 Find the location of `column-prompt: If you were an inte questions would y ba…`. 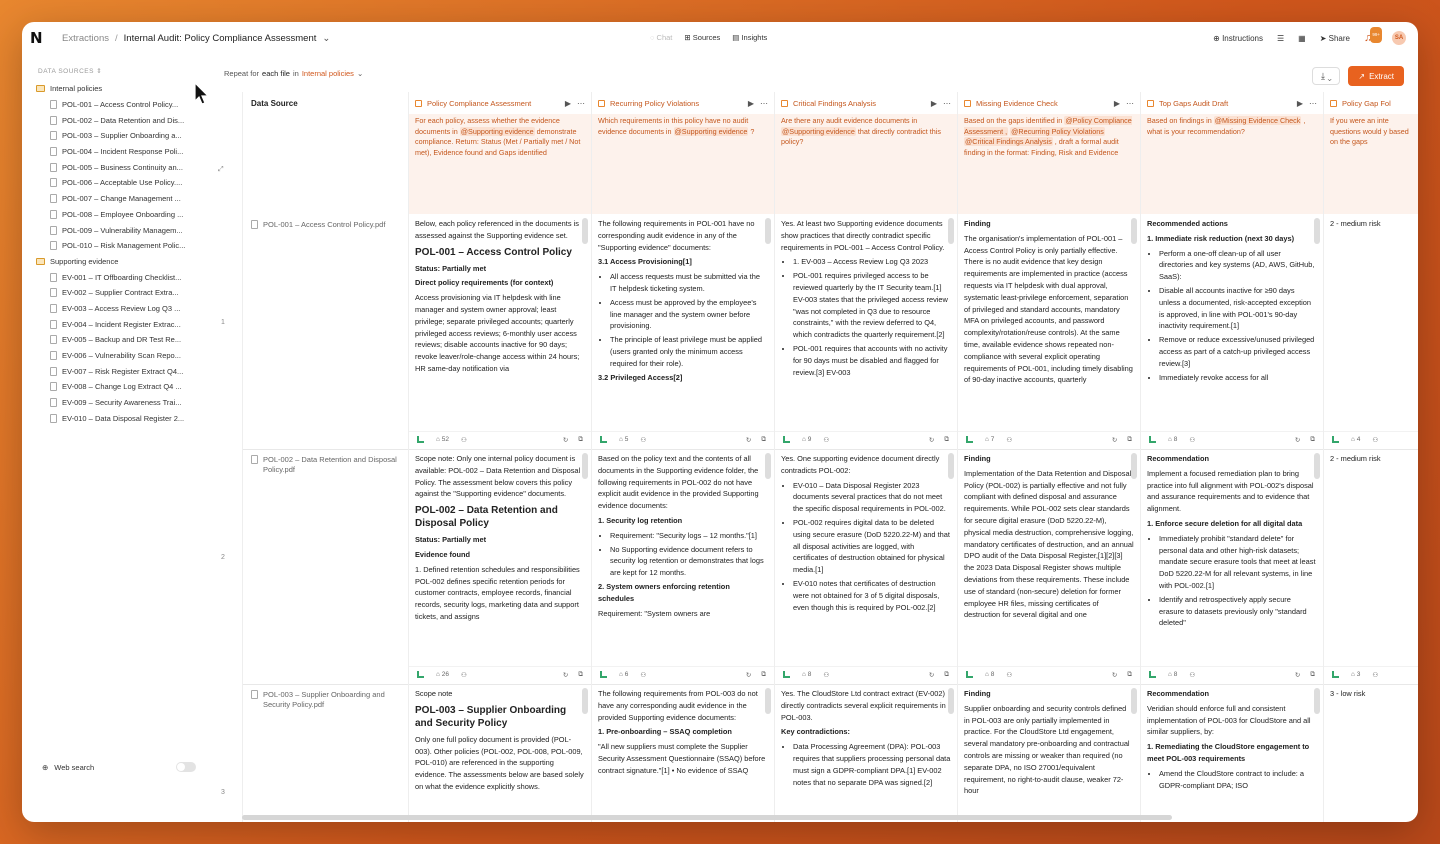

column-prompt: If you were an inte questions would y ba… is located at coordinates (1371, 164).